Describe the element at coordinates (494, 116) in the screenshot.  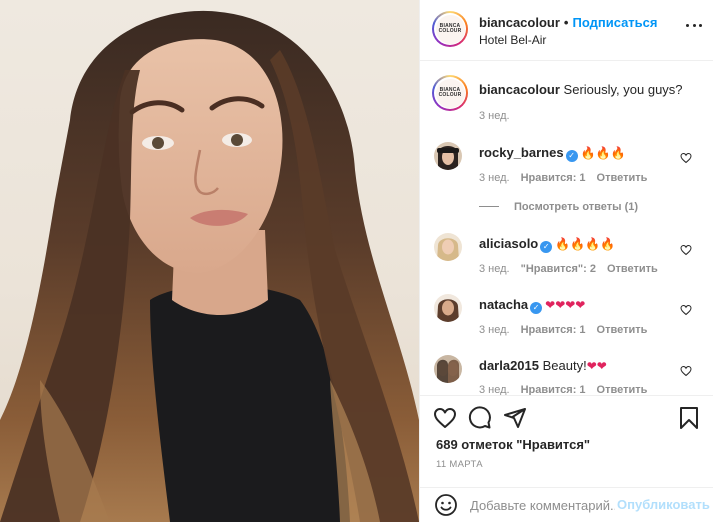
I see `caption-time: 3 нед.` at that location.